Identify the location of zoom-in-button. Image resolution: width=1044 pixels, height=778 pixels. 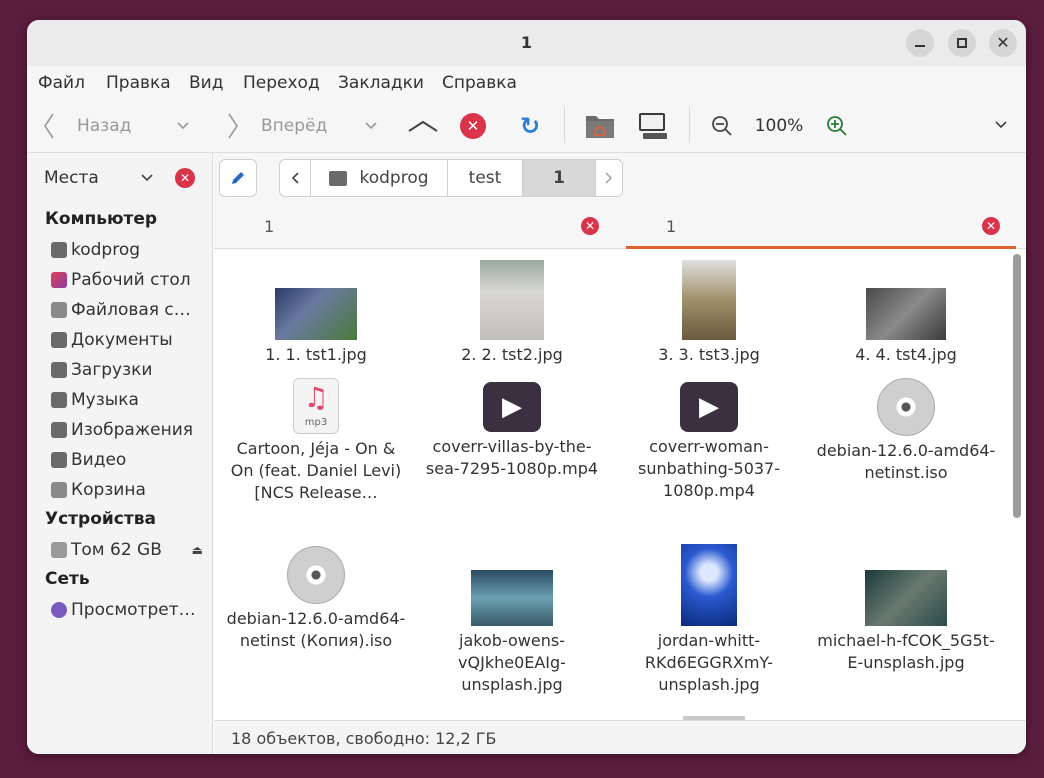
(837, 126).